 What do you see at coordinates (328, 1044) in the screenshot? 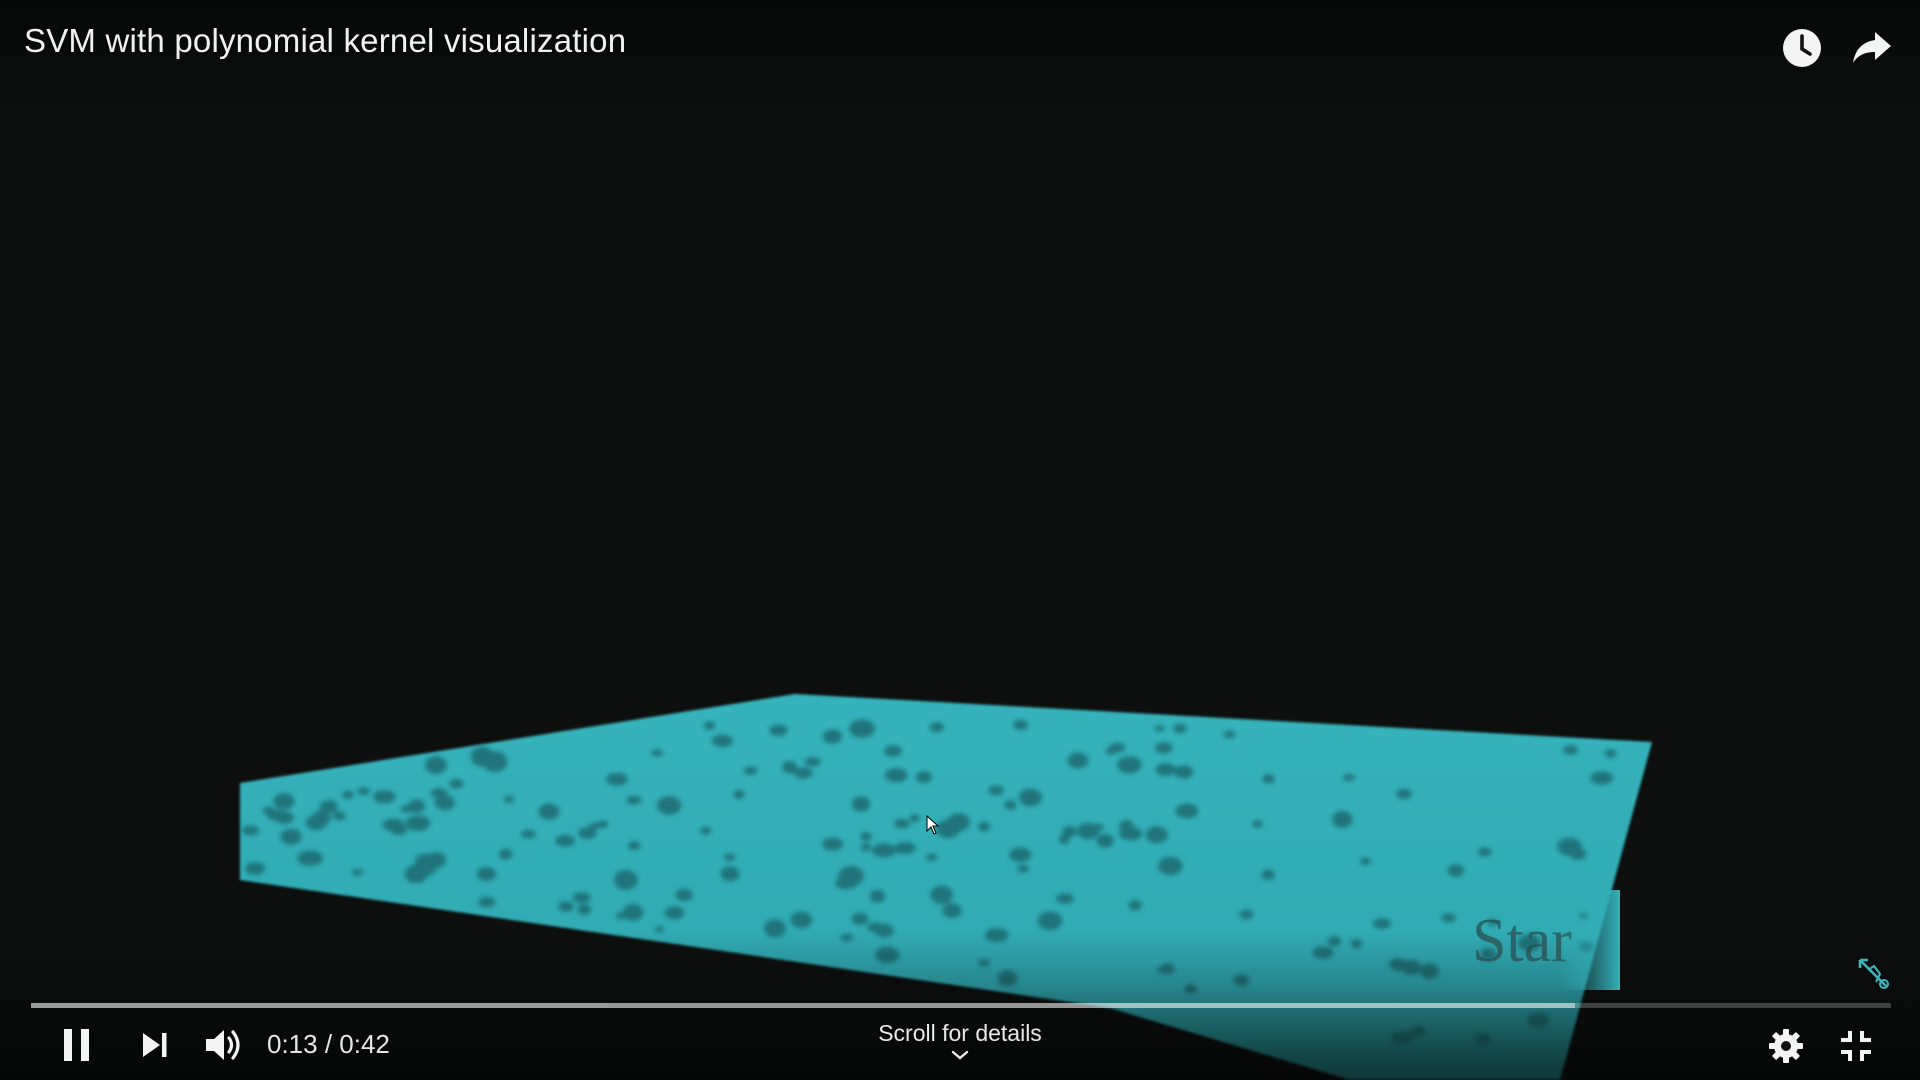
I see `time-display: 0:13 / 0:42` at bounding box center [328, 1044].